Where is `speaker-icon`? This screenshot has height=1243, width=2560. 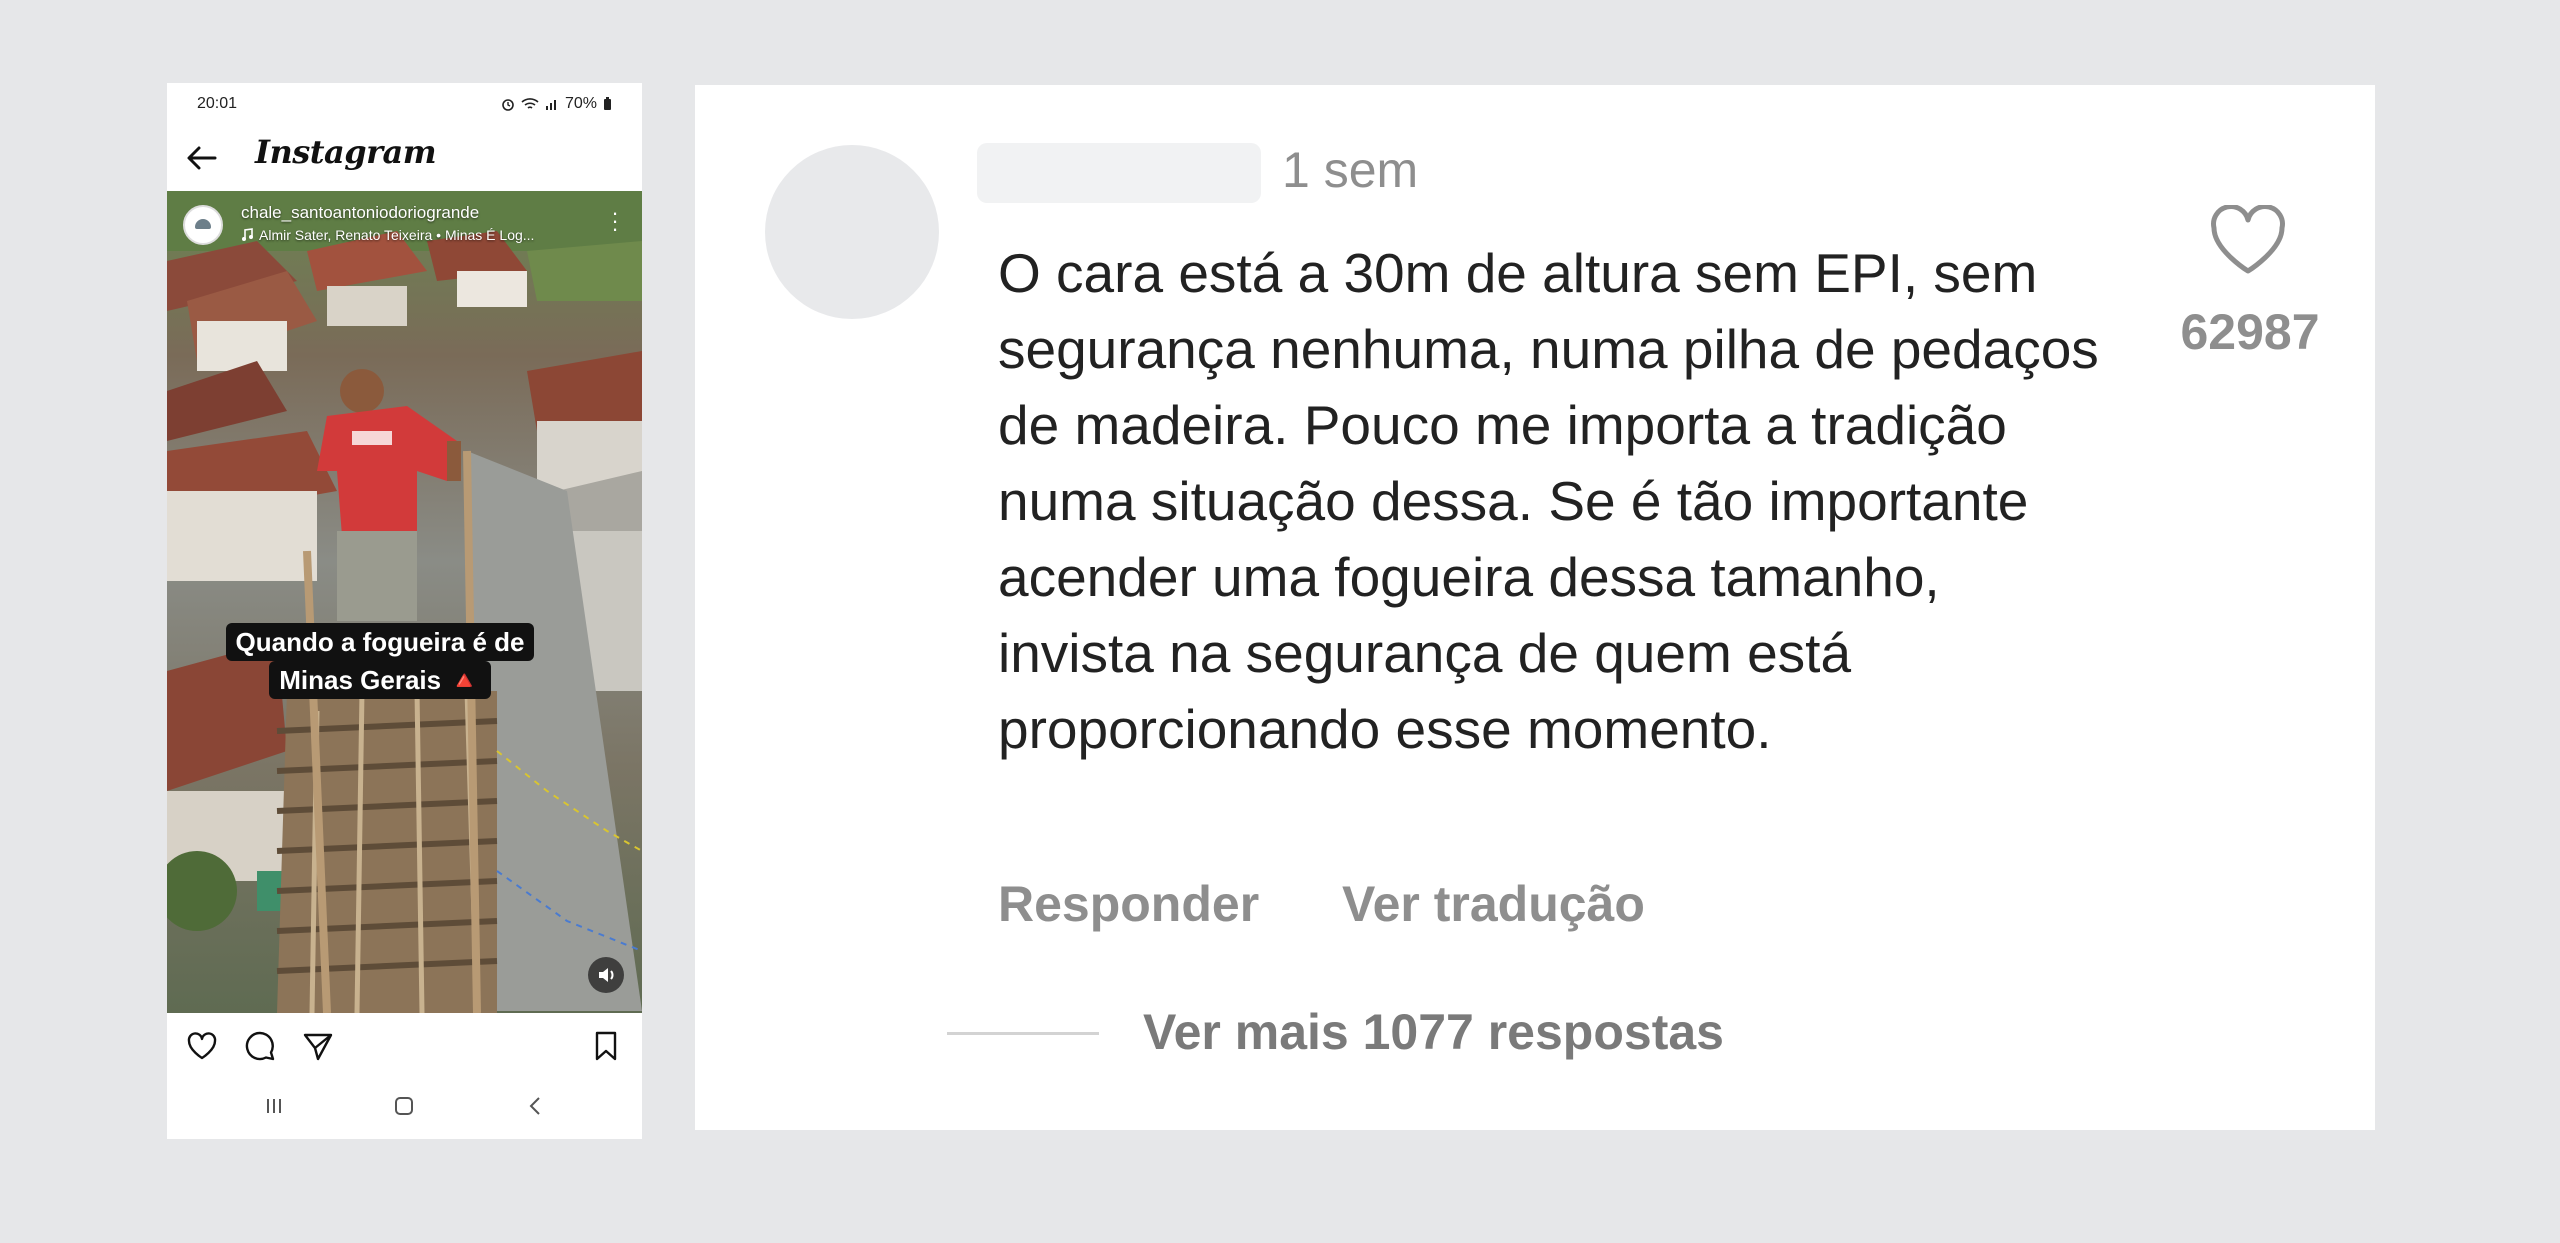 speaker-icon is located at coordinates (606, 975).